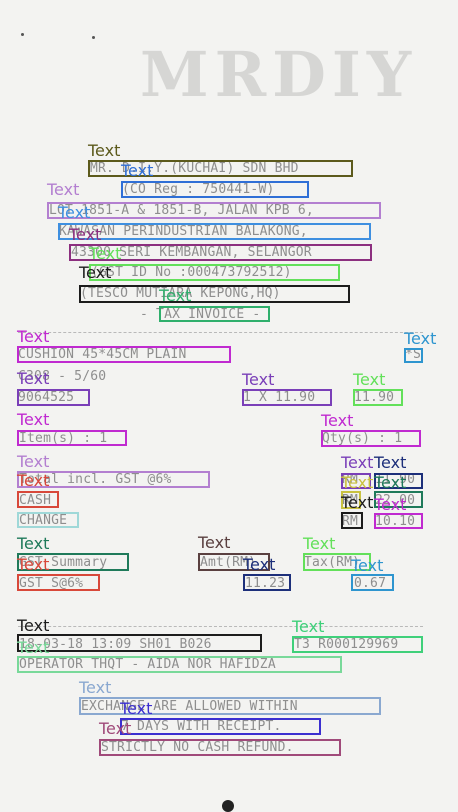 This screenshot has width=458, height=812. I want to click on store-logo: MRDIY, so click(279, 75).